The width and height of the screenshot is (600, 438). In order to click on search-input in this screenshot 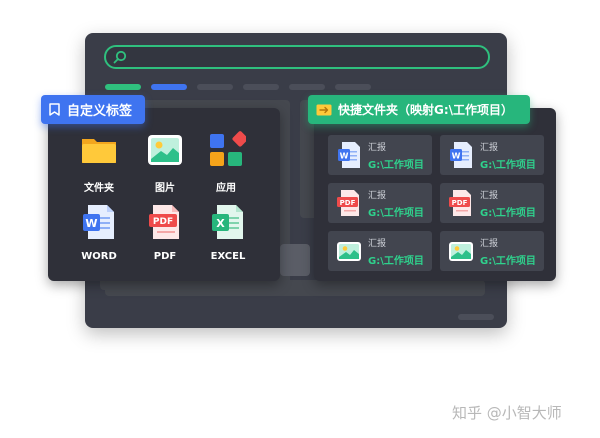, I will do `click(297, 57)`.